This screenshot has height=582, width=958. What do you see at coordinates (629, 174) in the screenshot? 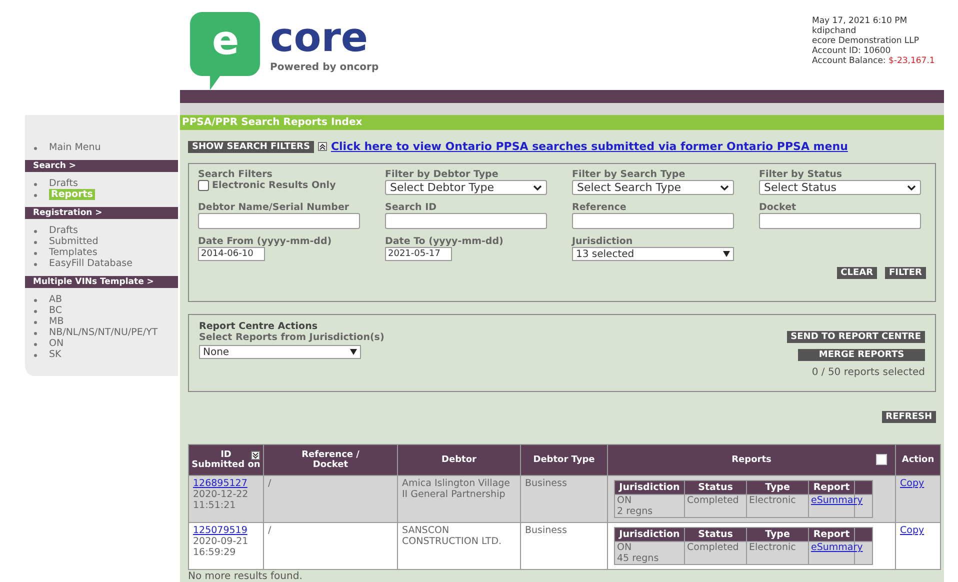
I see `field-label: Filter by Search Type` at bounding box center [629, 174].